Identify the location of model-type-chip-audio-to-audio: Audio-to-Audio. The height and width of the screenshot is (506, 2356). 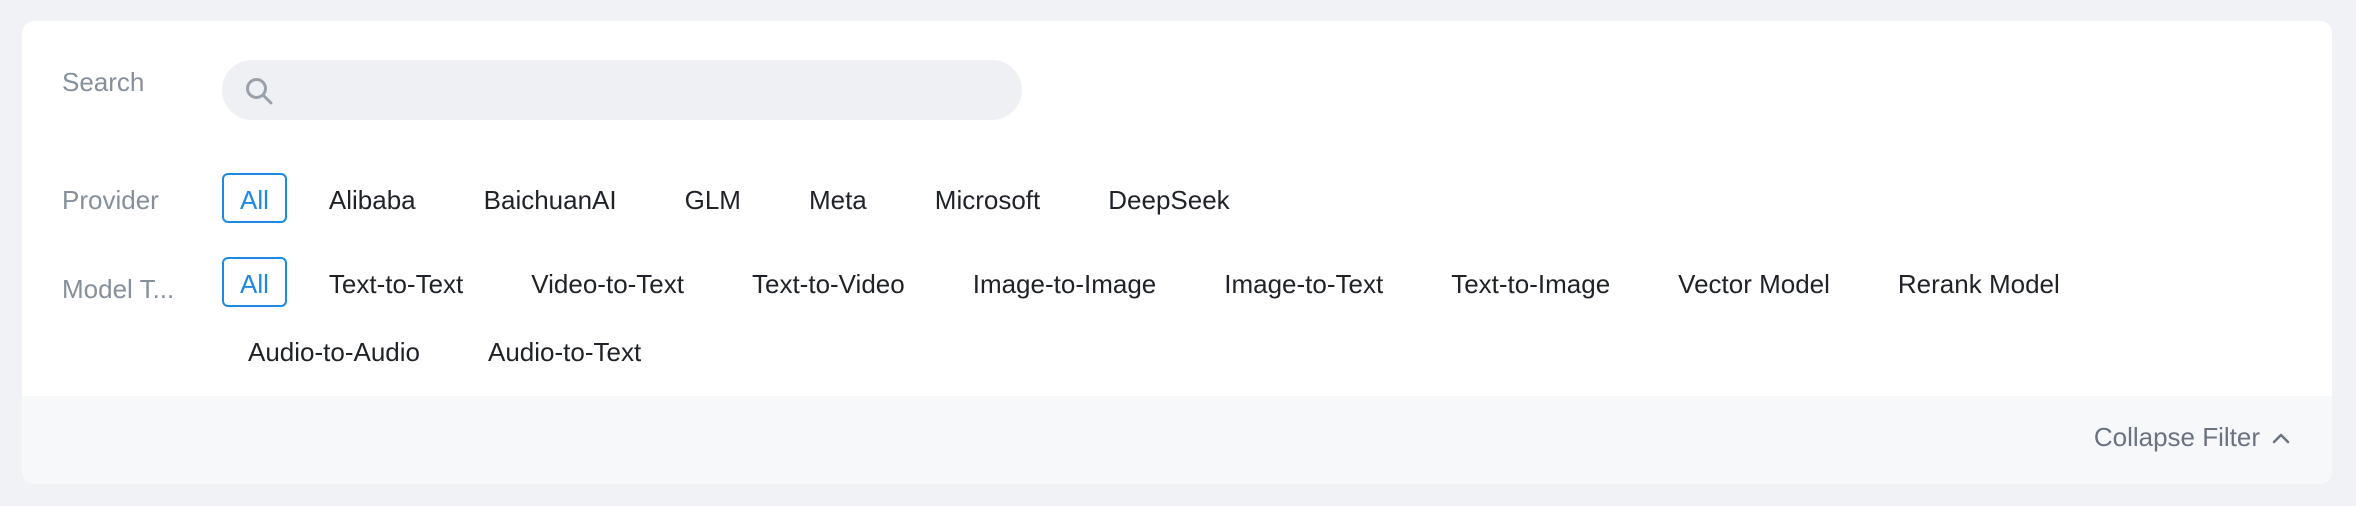
(334, 350).